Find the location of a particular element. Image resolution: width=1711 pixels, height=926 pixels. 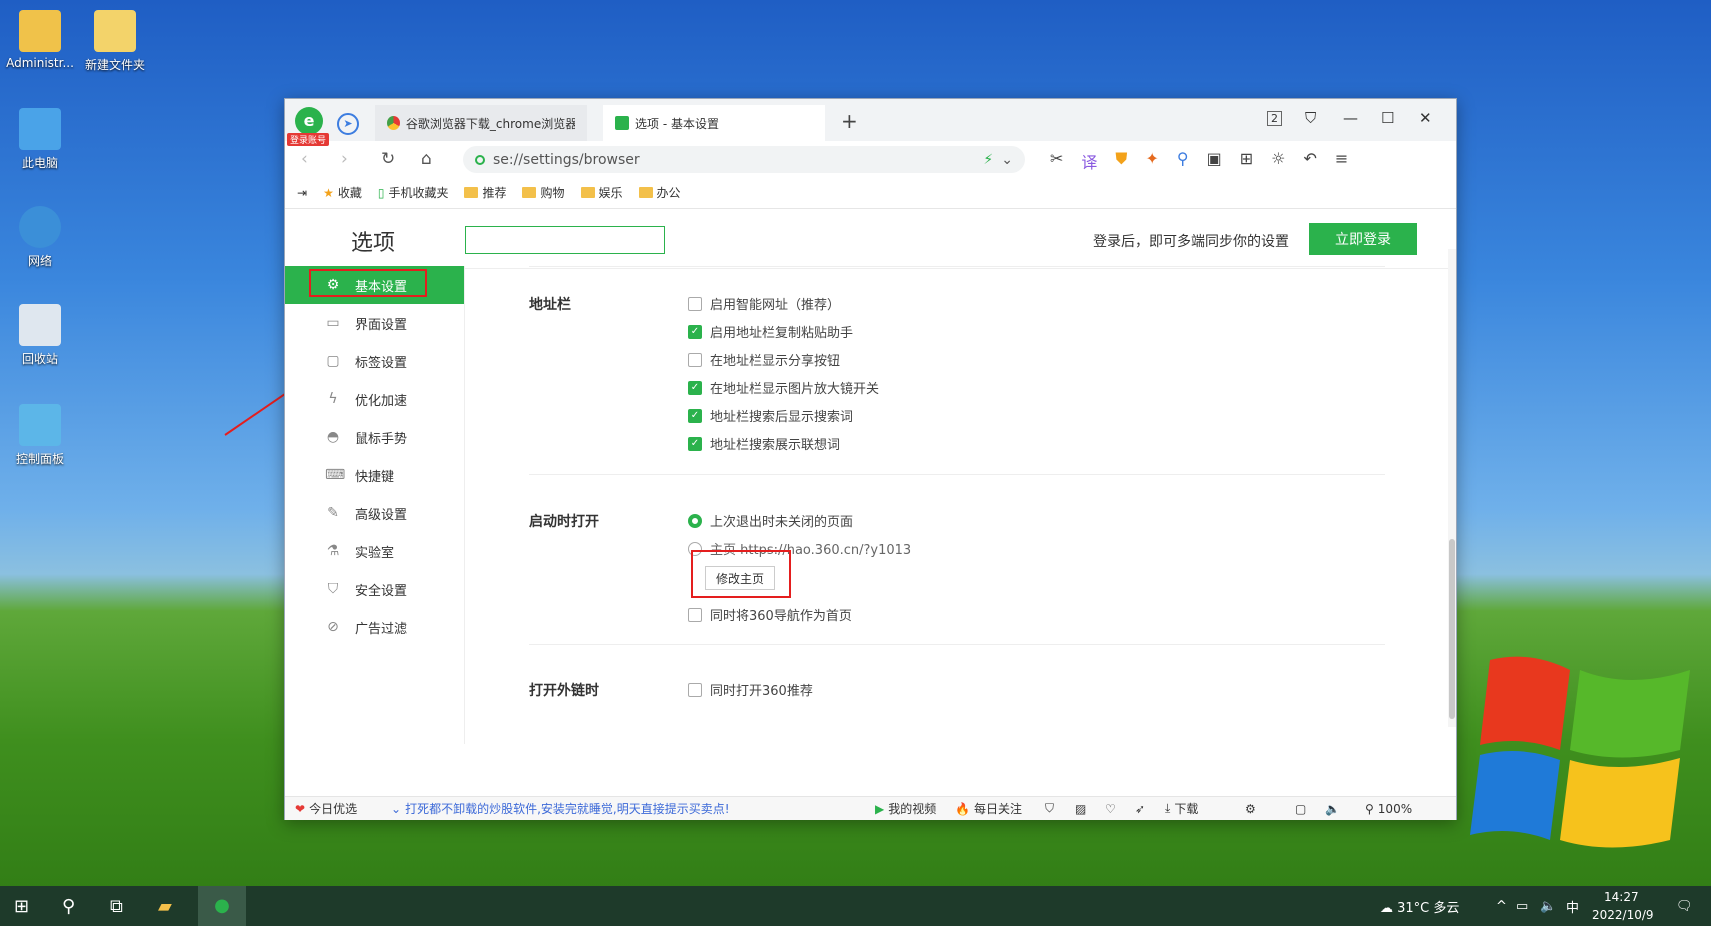

360-logo-icon: e is located at coordinates (309, 121).